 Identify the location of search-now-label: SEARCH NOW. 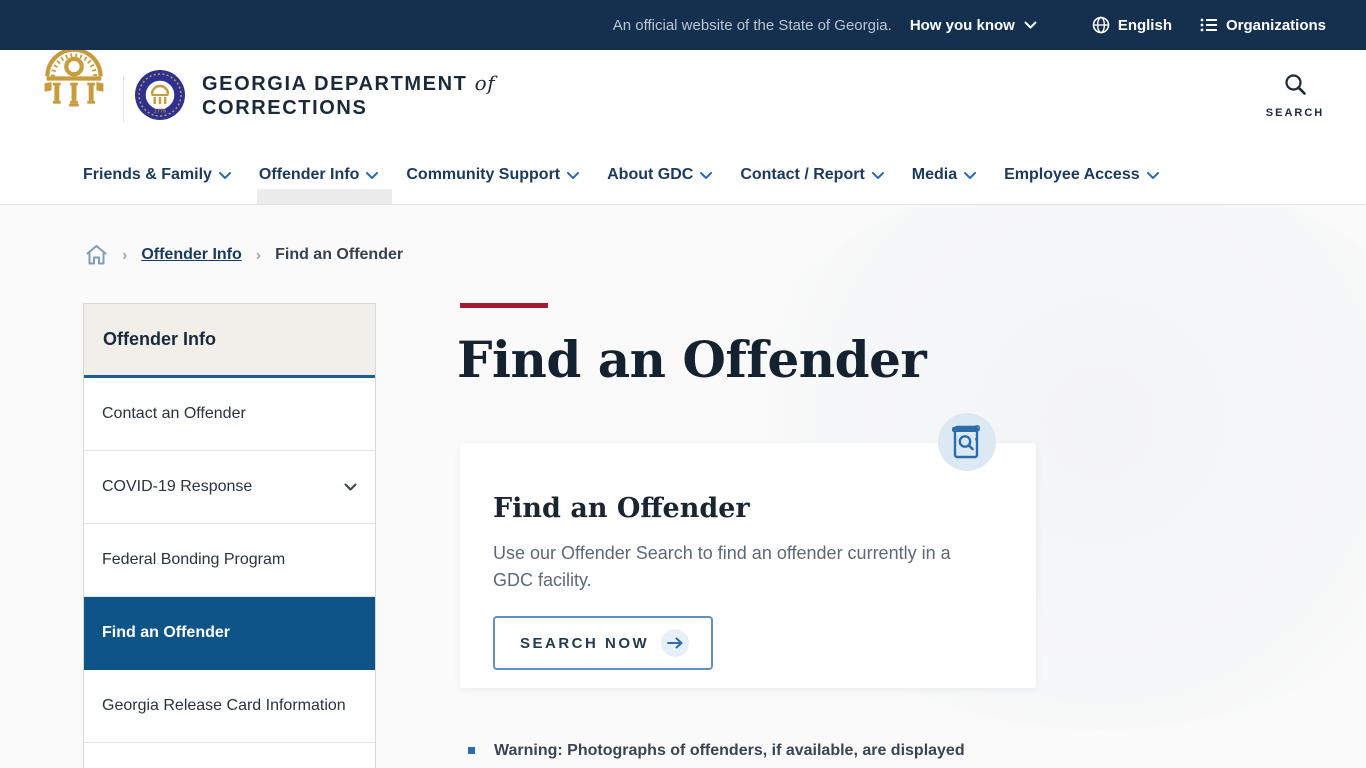
(585, 643).